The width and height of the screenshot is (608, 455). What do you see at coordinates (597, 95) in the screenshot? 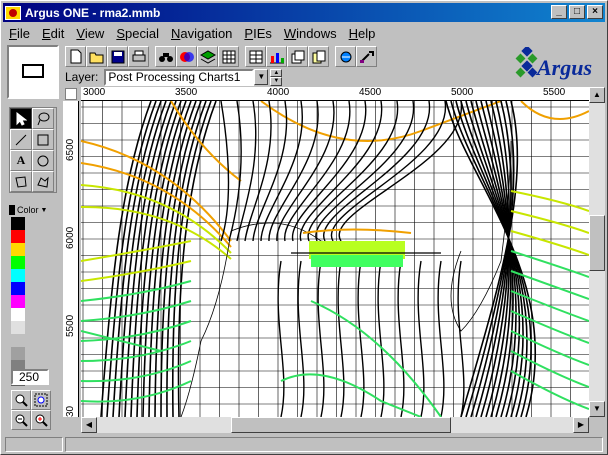
I see `scroll-up-icon: ▲` at bounding box center [597, 95].